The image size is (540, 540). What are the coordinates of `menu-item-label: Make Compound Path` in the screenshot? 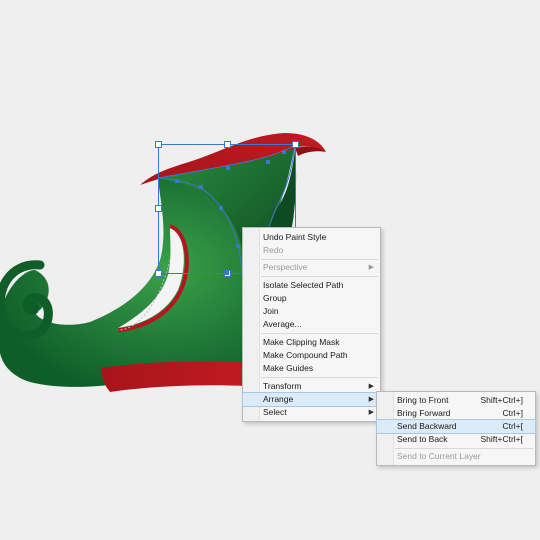 It's located at (305, 355).